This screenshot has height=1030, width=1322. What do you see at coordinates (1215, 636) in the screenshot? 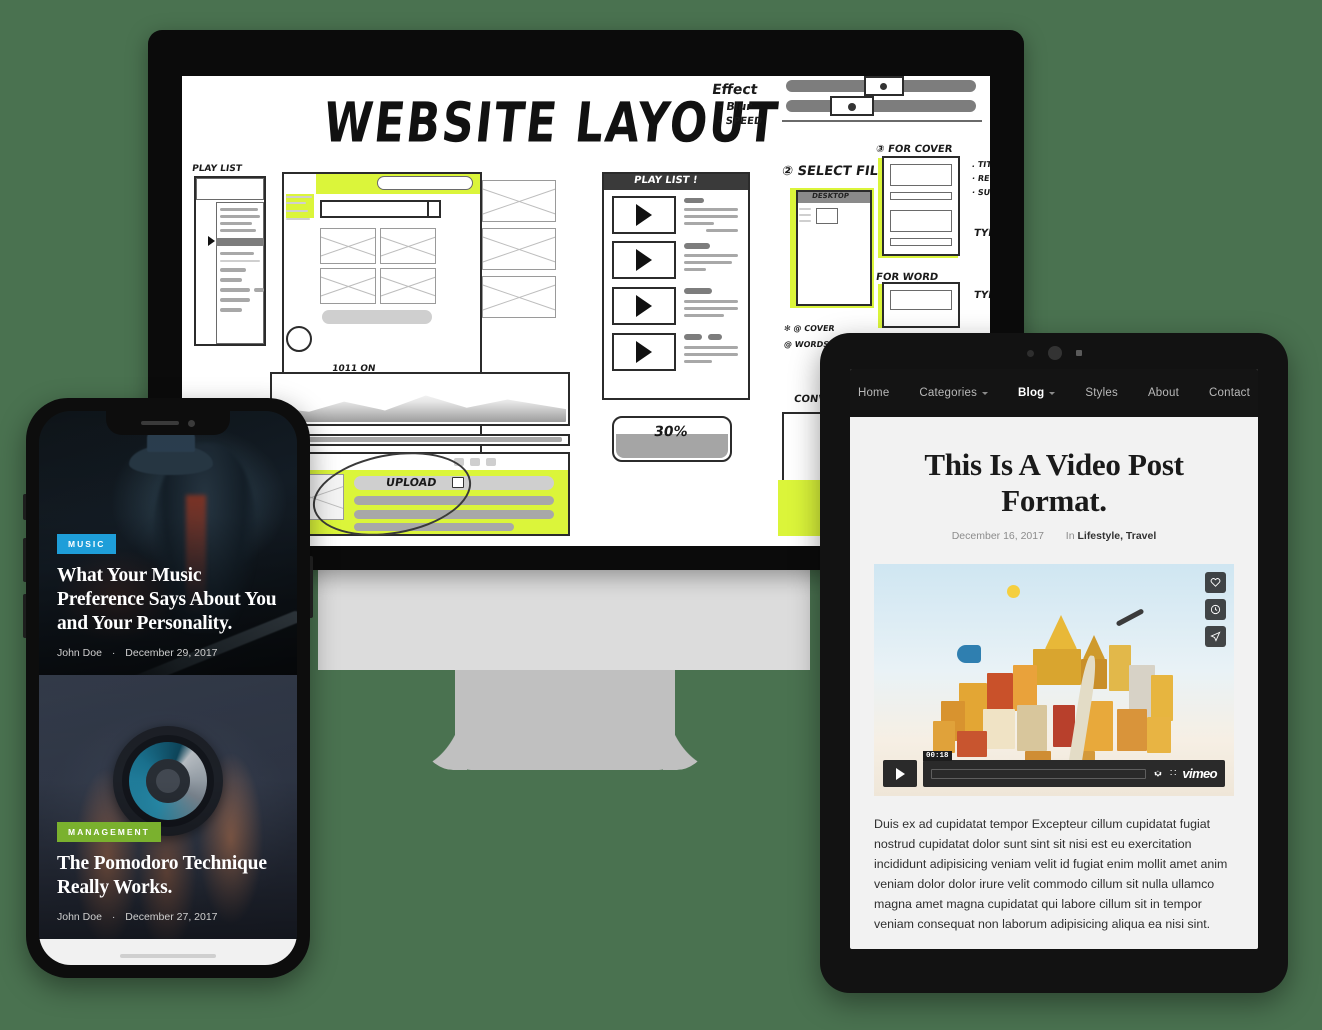
I see `share-icon` at bounding box center [1215, 636].